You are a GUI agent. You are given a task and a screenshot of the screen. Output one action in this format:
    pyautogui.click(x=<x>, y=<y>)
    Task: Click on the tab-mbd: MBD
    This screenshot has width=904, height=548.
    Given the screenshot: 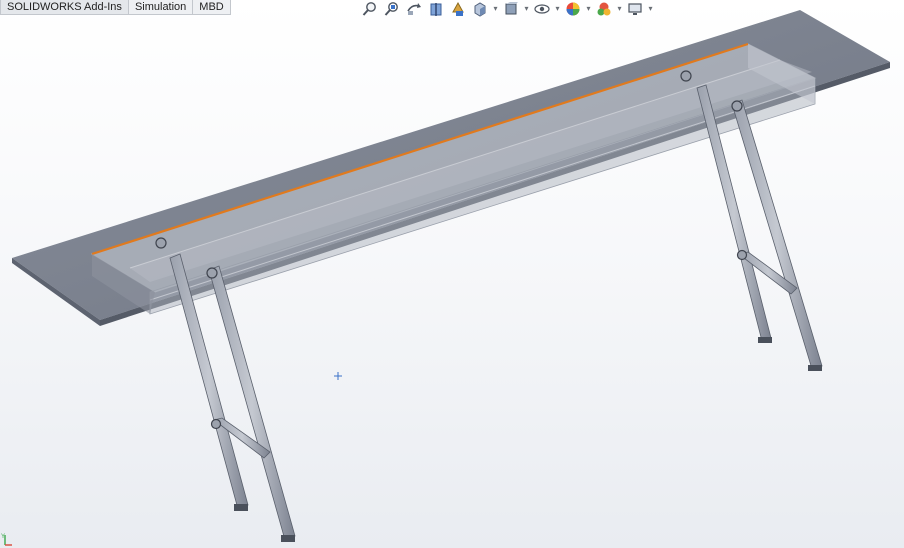 What is the action you would take?
    pyautogui.click(x=212, y=7)
    